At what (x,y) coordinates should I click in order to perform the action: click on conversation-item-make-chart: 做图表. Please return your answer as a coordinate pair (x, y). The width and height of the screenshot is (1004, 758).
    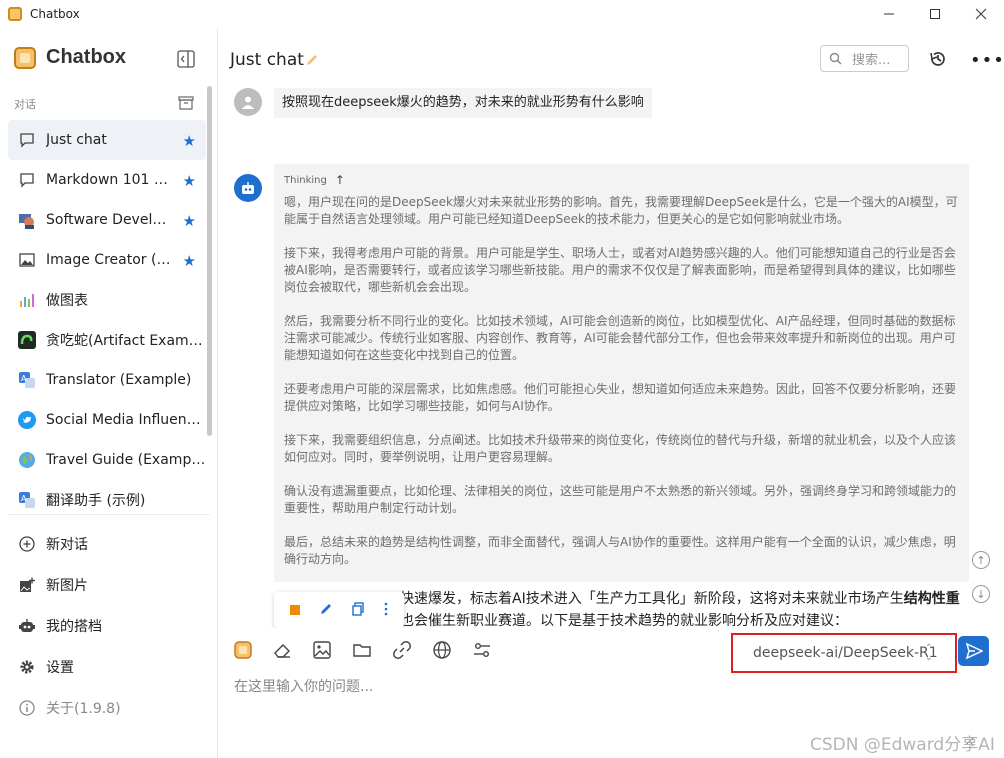
    Looking at the image, I should click on (107, 300).